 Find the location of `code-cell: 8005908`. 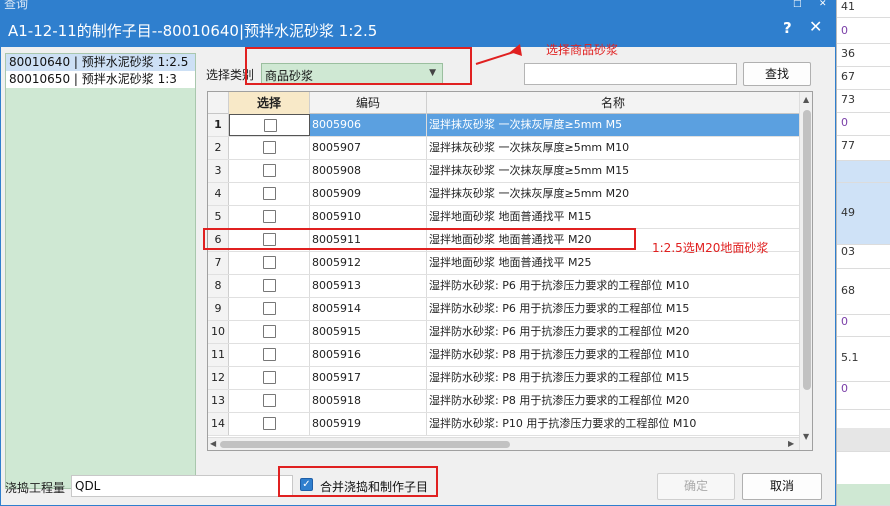

code-cell: 8005908 is located at coordinates (368, 171).